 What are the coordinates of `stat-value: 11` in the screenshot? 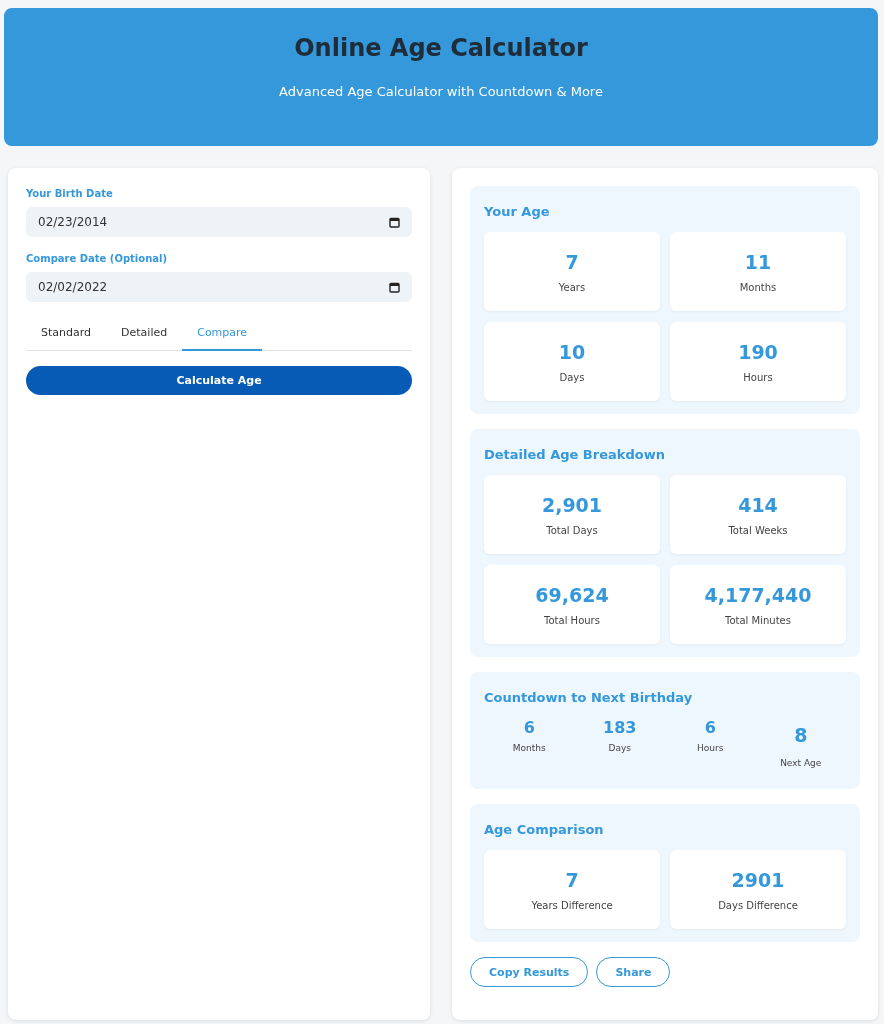 It's located at (758, 262).